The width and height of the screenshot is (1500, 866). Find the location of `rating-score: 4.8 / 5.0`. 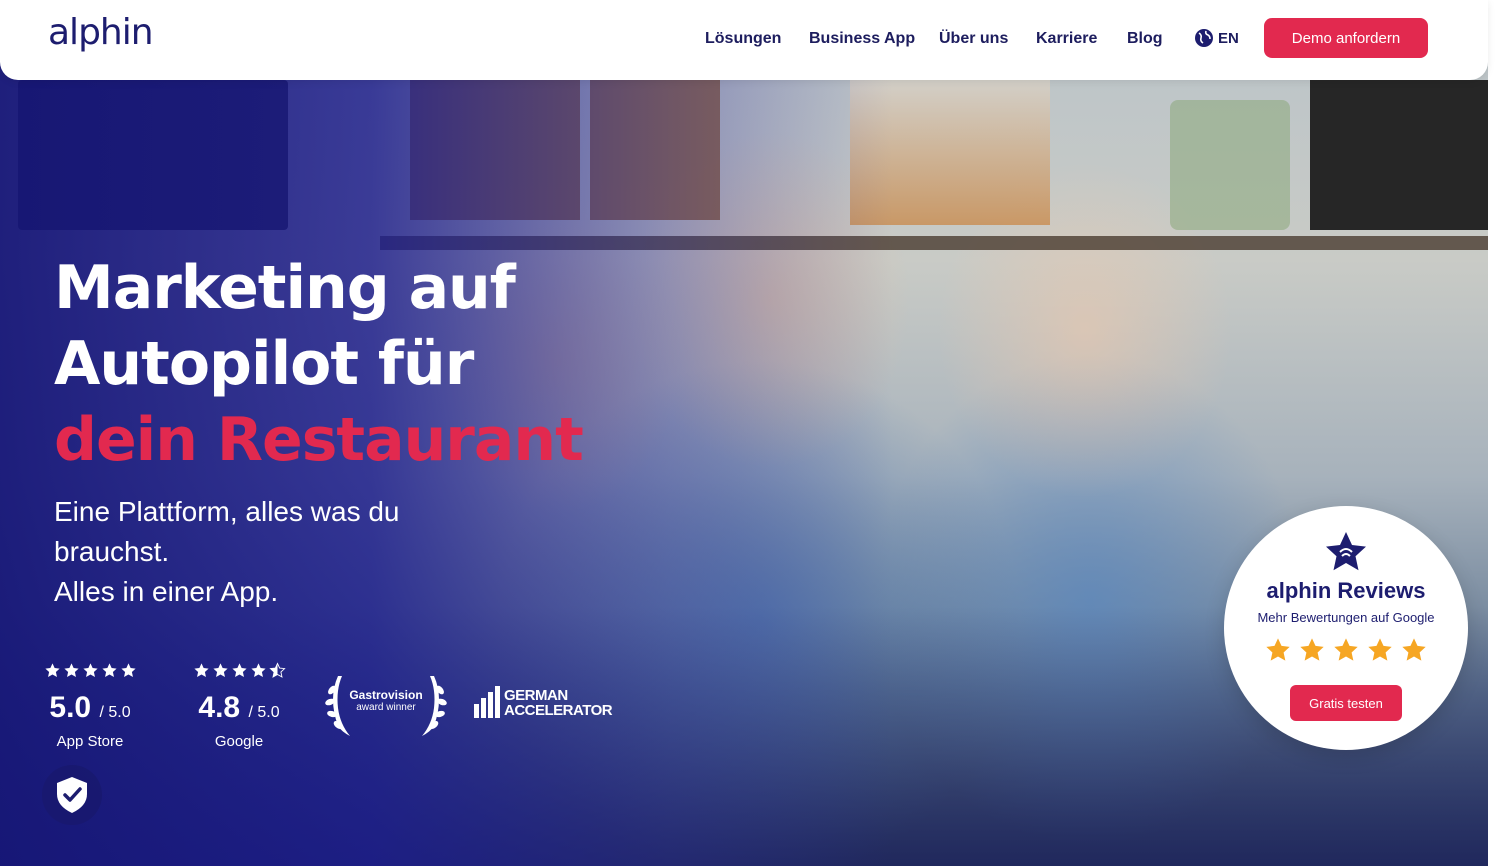

rating-score: 4.8 / 5.0 is located at coordinates (239, 710).